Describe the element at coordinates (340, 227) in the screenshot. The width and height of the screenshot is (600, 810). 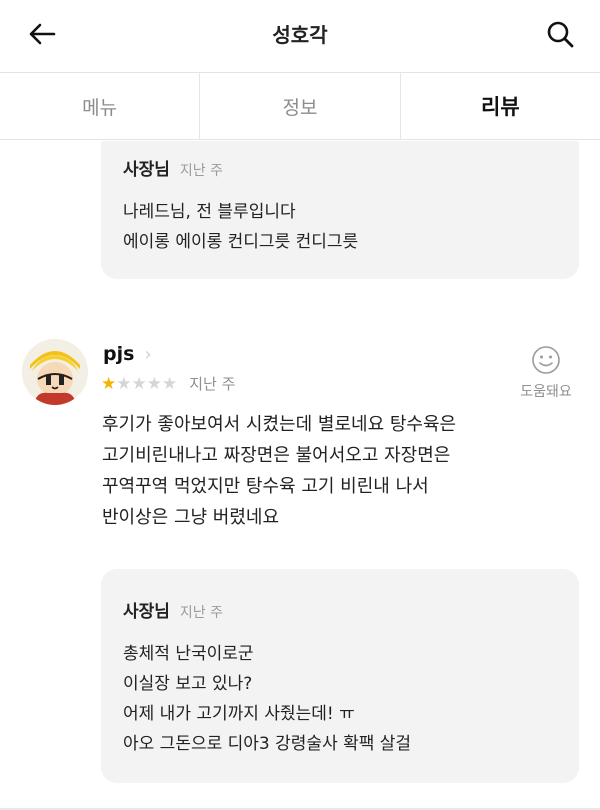
I see `reply-text: 나레드님, 전 블루입니다 에이롱 에이롱 컨디그릇 컨디그릇` at that location.